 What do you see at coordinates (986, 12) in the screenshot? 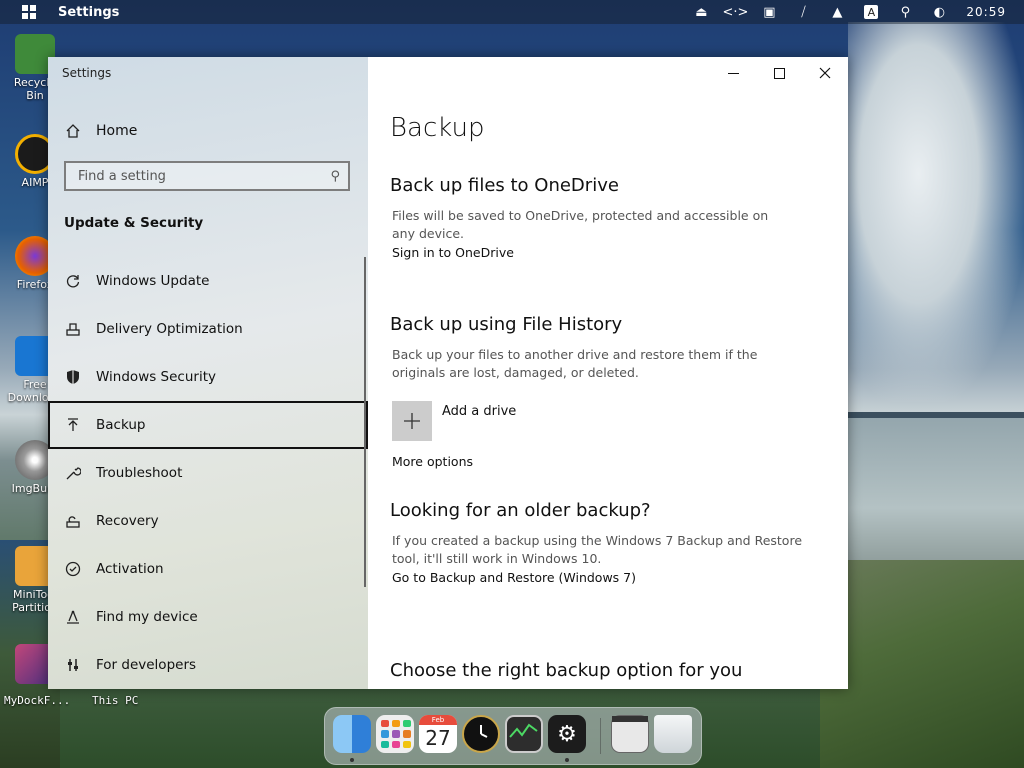
I see `clock: 20:59` at bounding box center [986, 12].